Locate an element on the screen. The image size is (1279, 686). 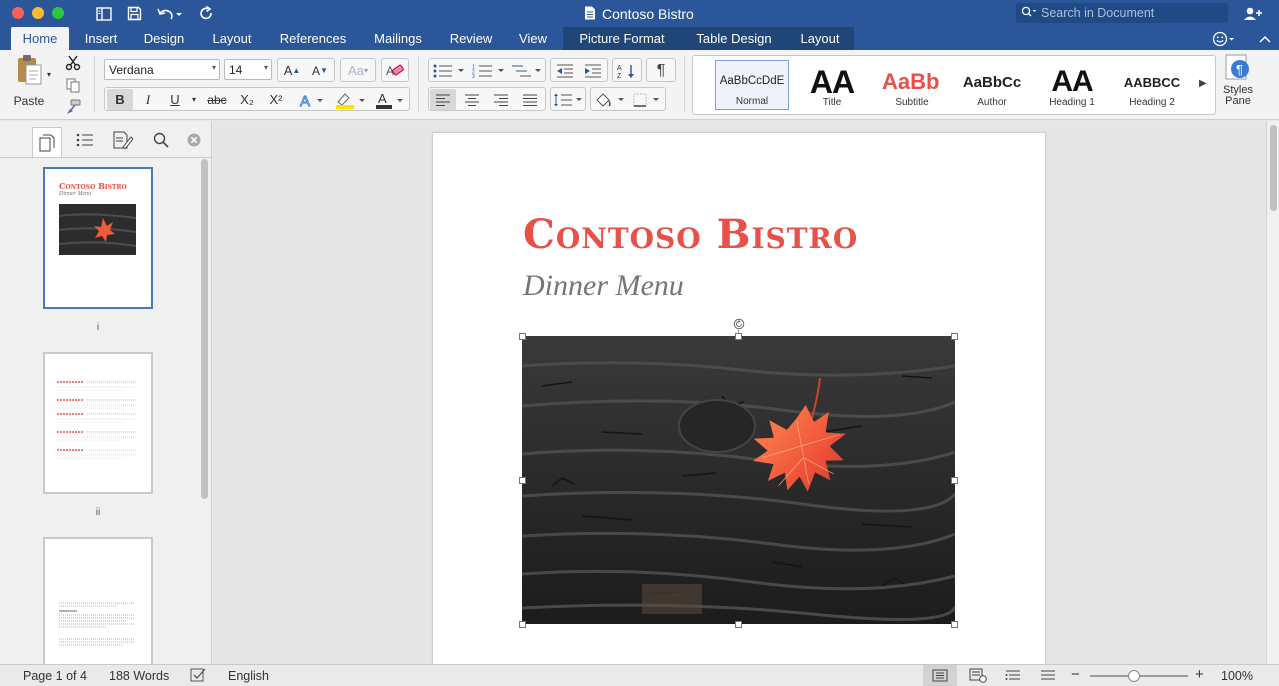
web-layout-icon is located at coordinates (978, 677).